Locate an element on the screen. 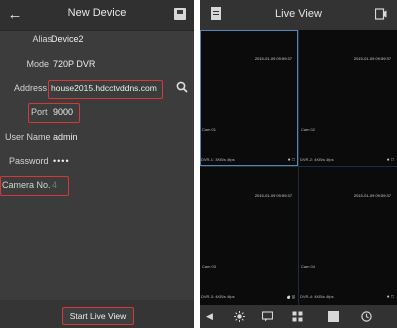 Image resolution: width=397 pixels, height=328 pixels. split-view-icon is located at coordinates (297, 316).